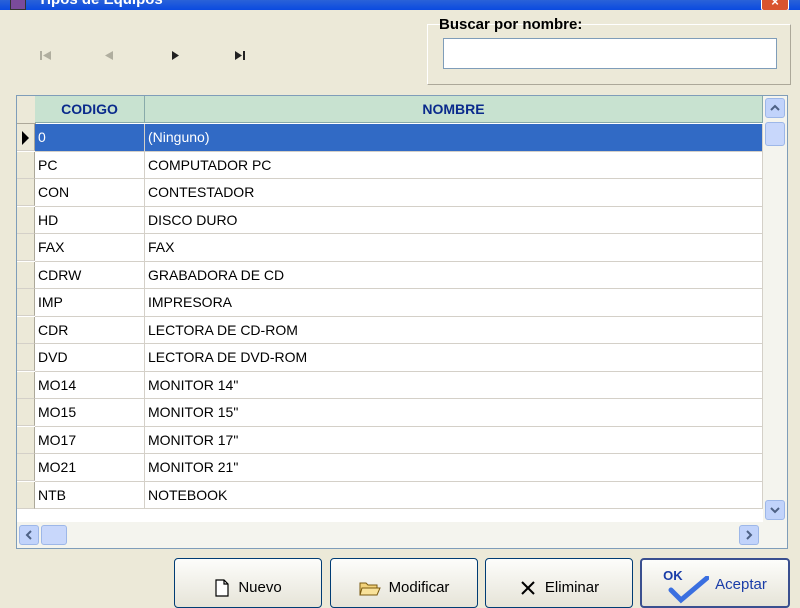 The width and height of the screenshot is (800, 608). What do you see at coordinates (775, 5) in the screenshot?
I see `close-button: ×` at bounding box center [775, 5].